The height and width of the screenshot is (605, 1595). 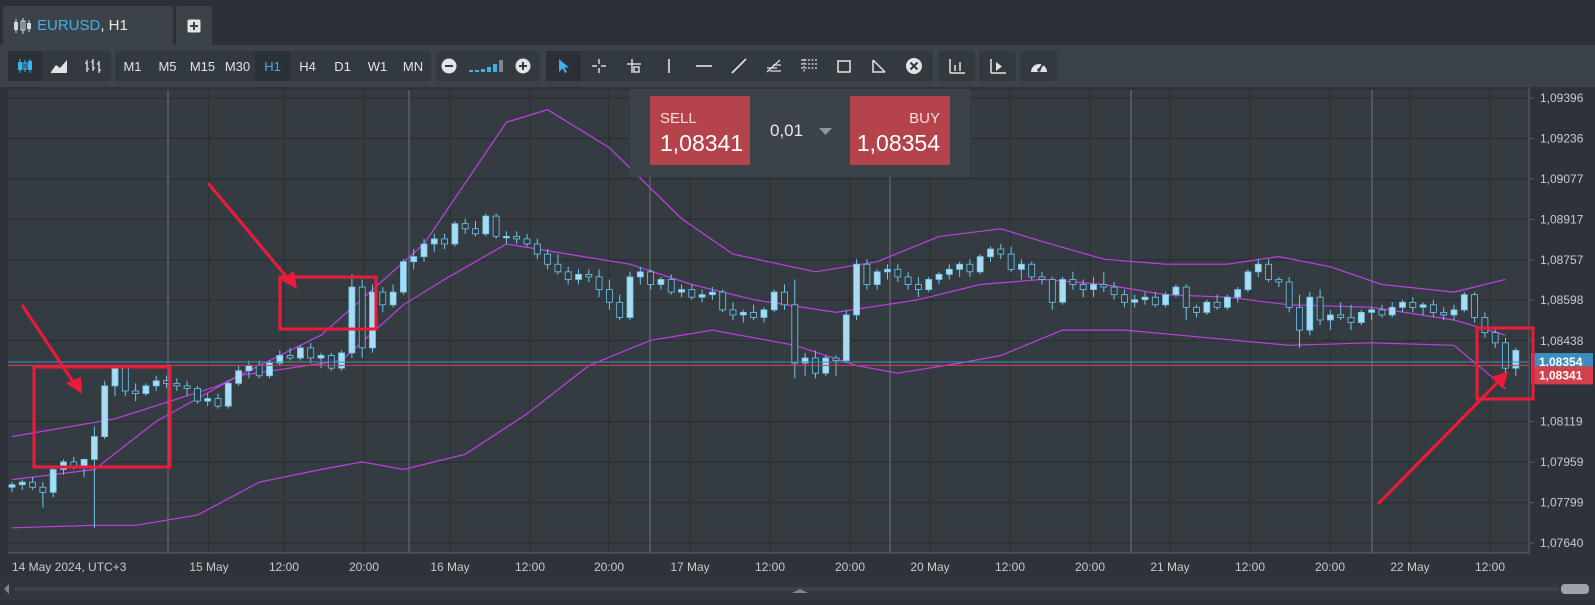 What do you see at coordinates (786, 131) in the screenshot?
I see `lot-size-value: 0,01` at bounding box center [786, 131].